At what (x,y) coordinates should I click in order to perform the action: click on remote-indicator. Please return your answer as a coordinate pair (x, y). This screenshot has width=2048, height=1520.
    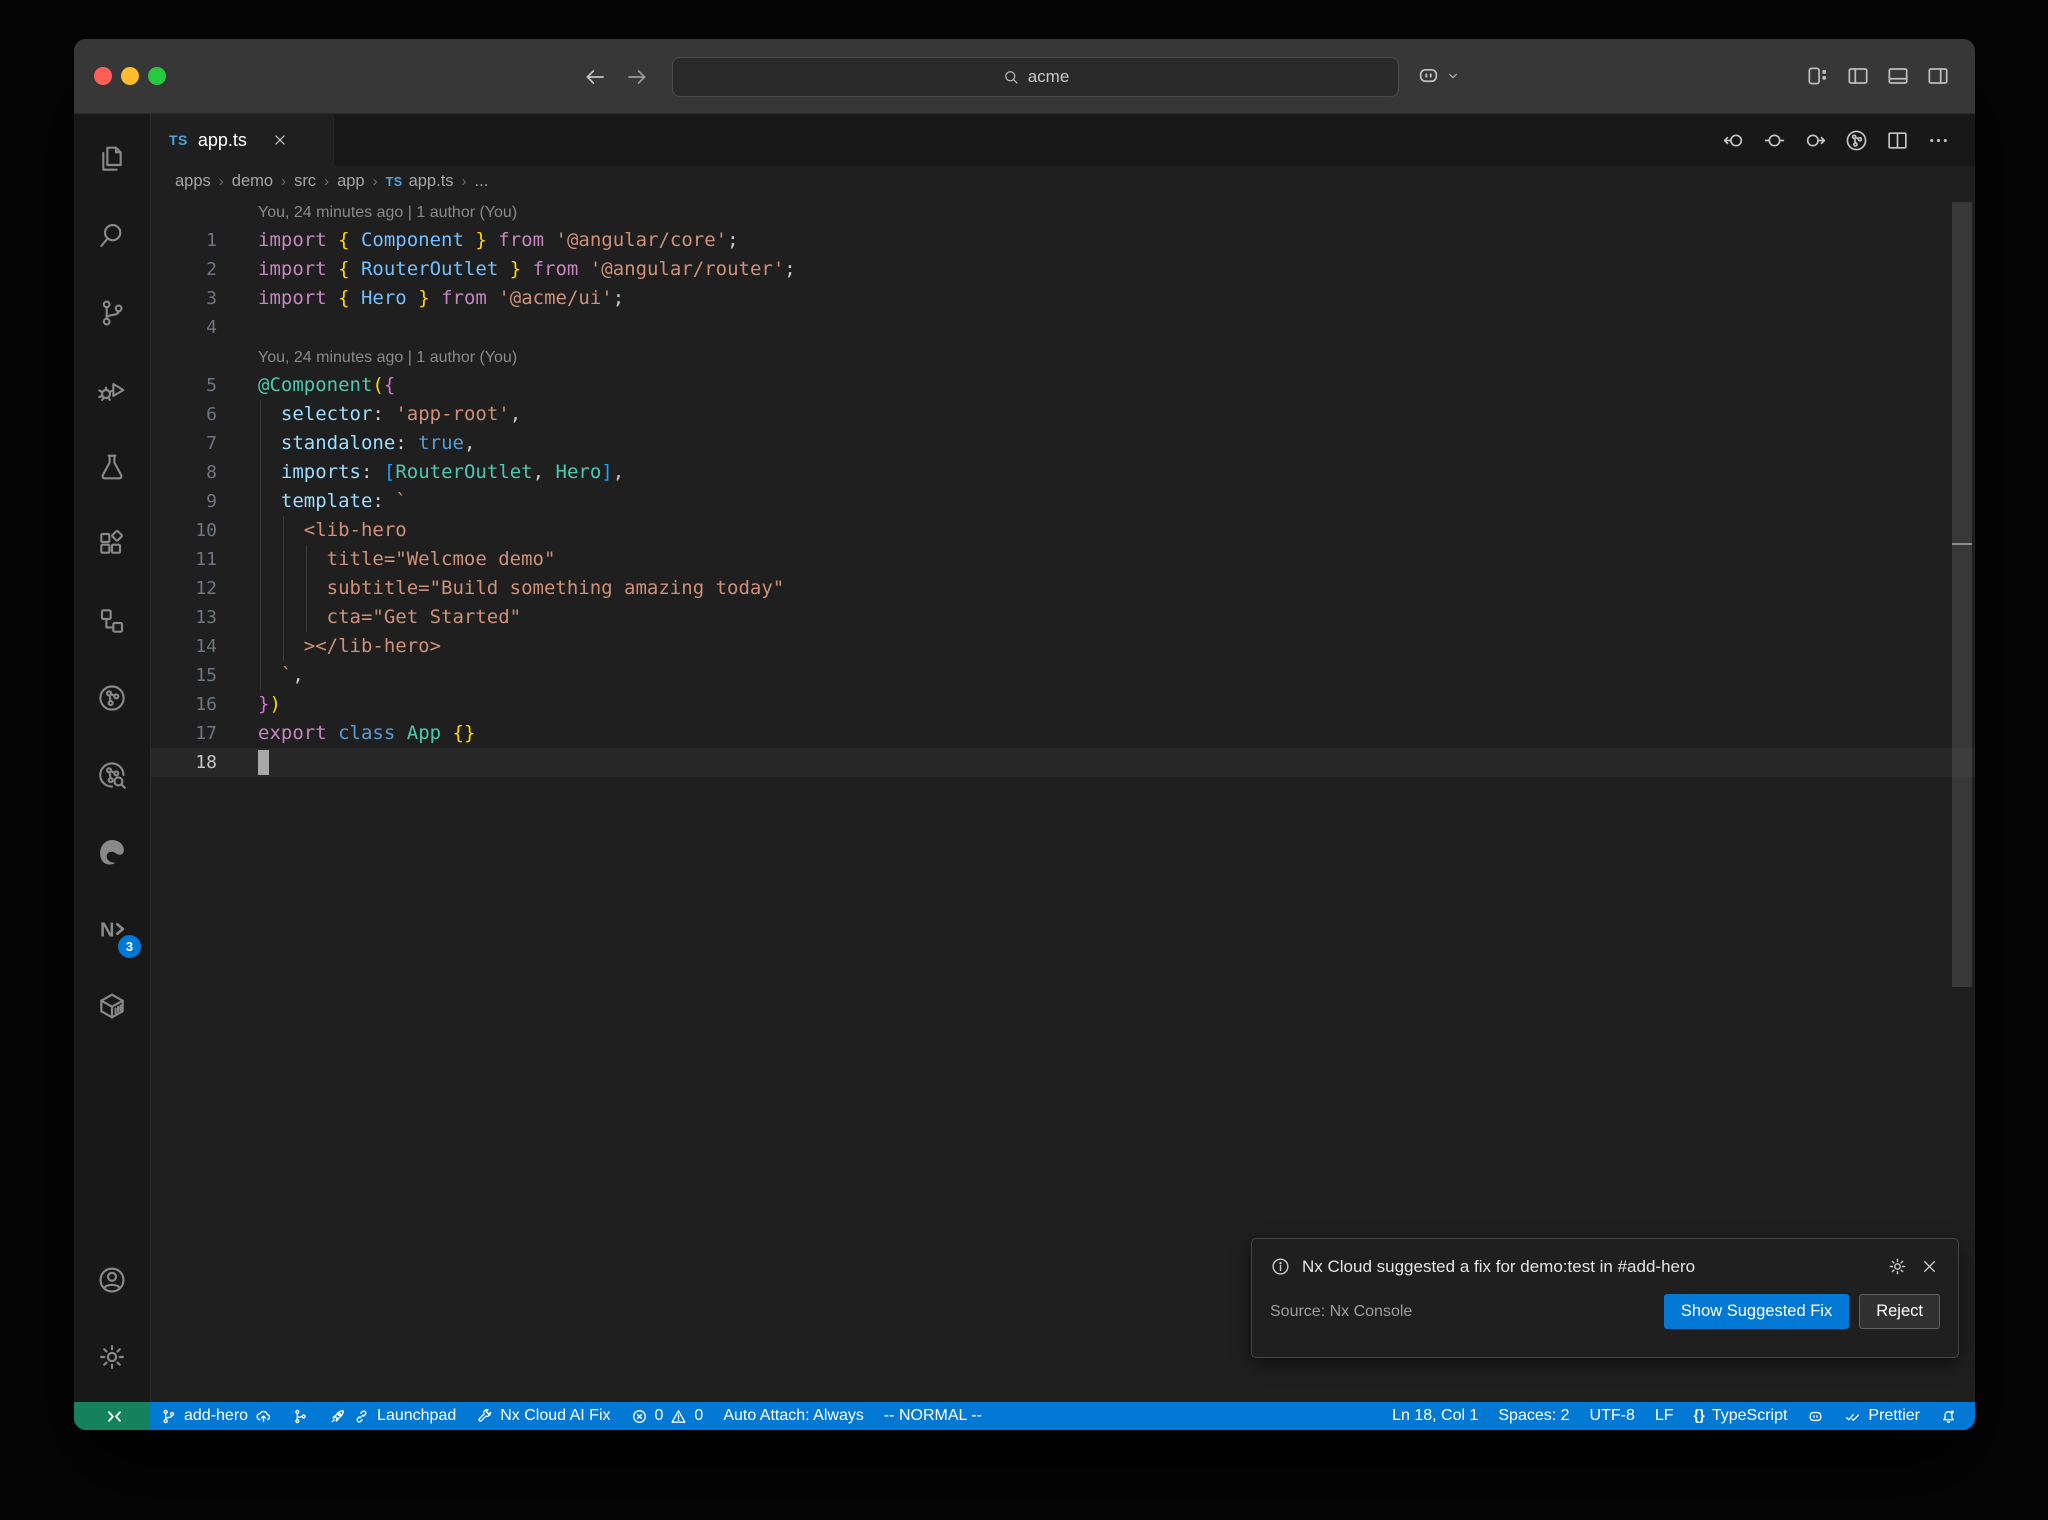
    Looking at the image, I should click on (112, 1416).